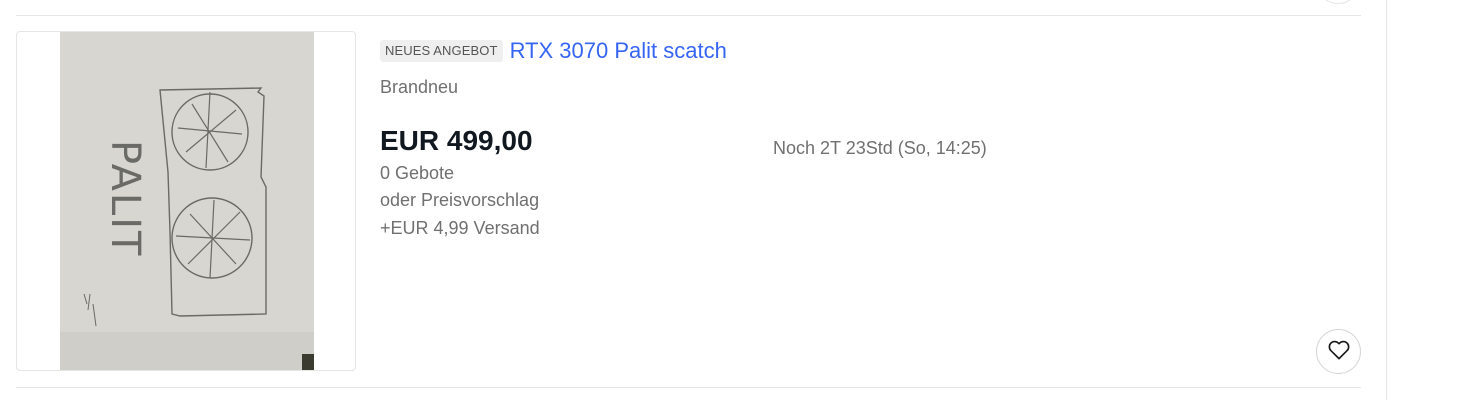  What do you see at coordinates (688, 387) in the screenshot?
I see `item-separator-bottom` at bounding box center [688, 387].